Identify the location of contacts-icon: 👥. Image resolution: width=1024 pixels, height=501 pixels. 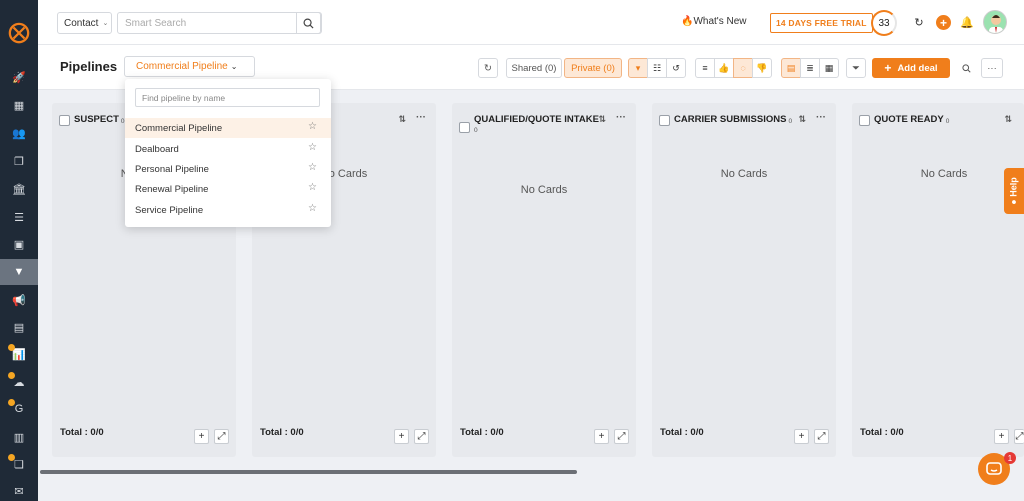
(19, 133).